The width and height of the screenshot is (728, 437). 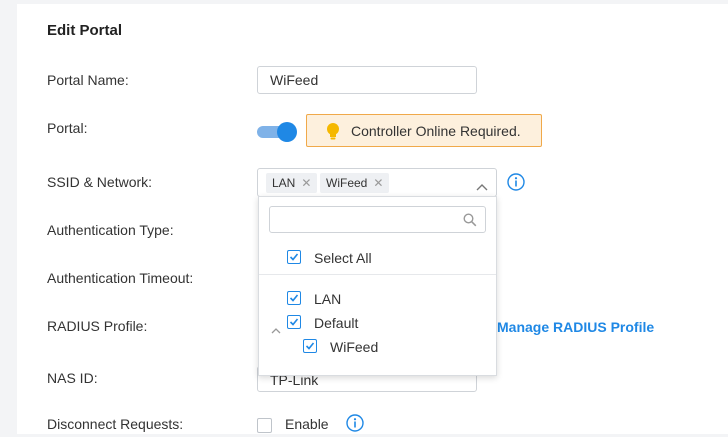 I want to click on portal-name-input: WiFeed, so click(x=367, y=80).